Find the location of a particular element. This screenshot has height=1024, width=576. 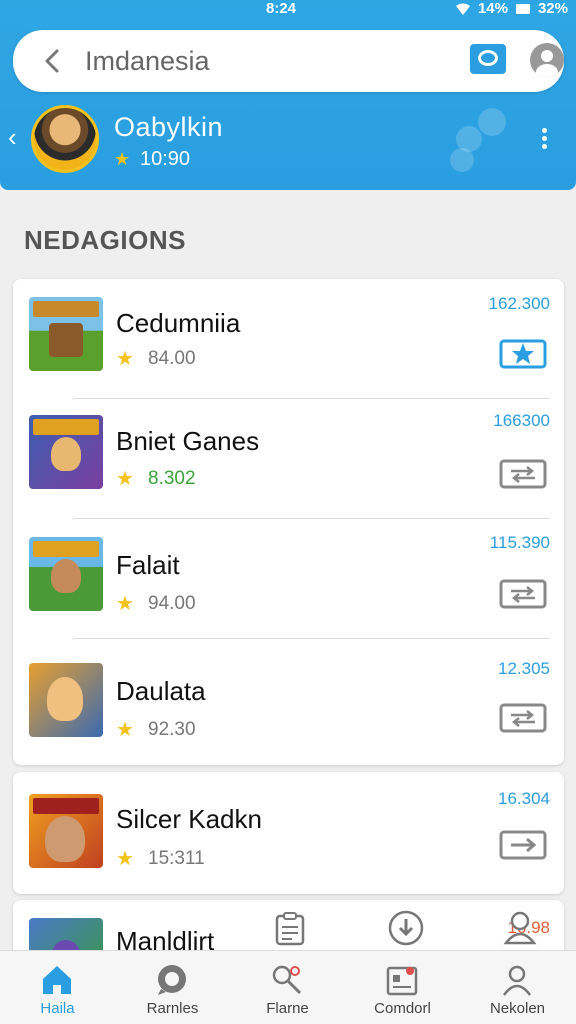

bottom-nav: Haila Rarnles Flarne Comdorl Nekolen is located at coordinates (288, 987).